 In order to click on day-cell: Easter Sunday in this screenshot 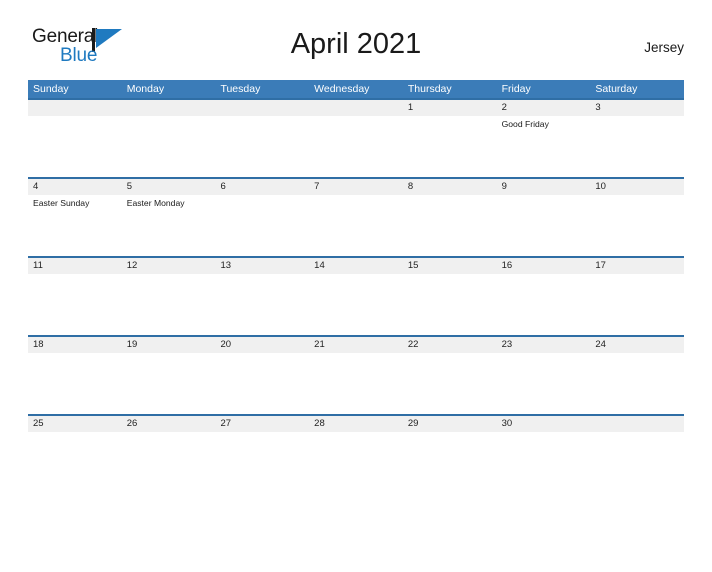, I will do `click(75, 225)`.